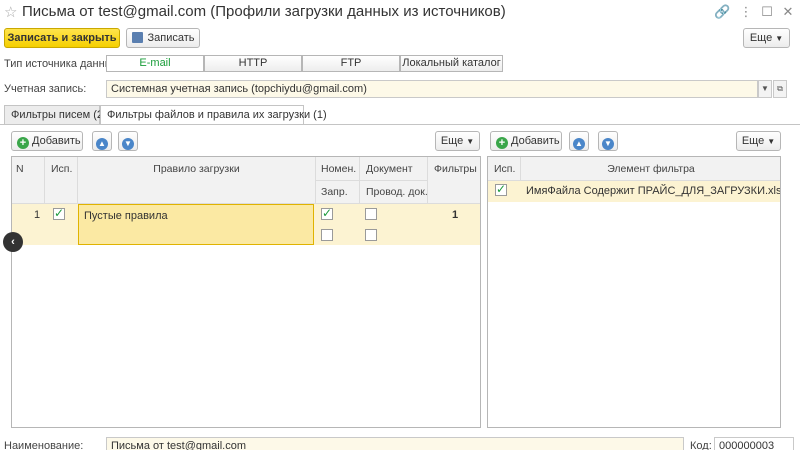 This screenshot has height=450, width=800. What do you see at coordinates (171, 38) in the screenshot?
I see `save-button-label: Записать` at bounding box center [171, 38].